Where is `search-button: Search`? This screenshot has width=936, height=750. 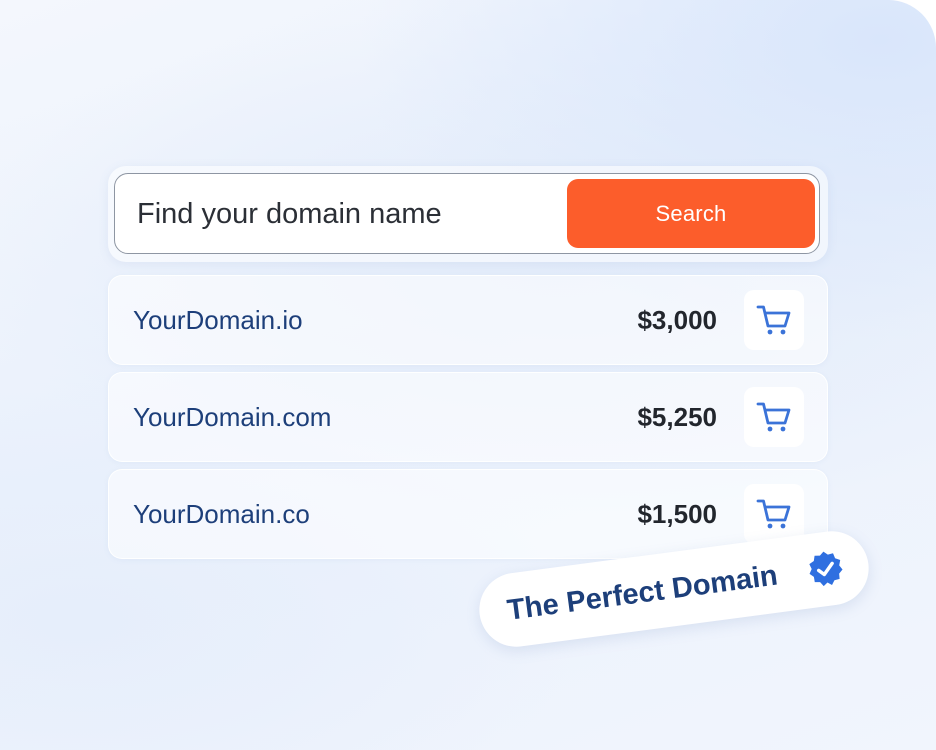
search-button: Search is located at coordinates (691, 213).